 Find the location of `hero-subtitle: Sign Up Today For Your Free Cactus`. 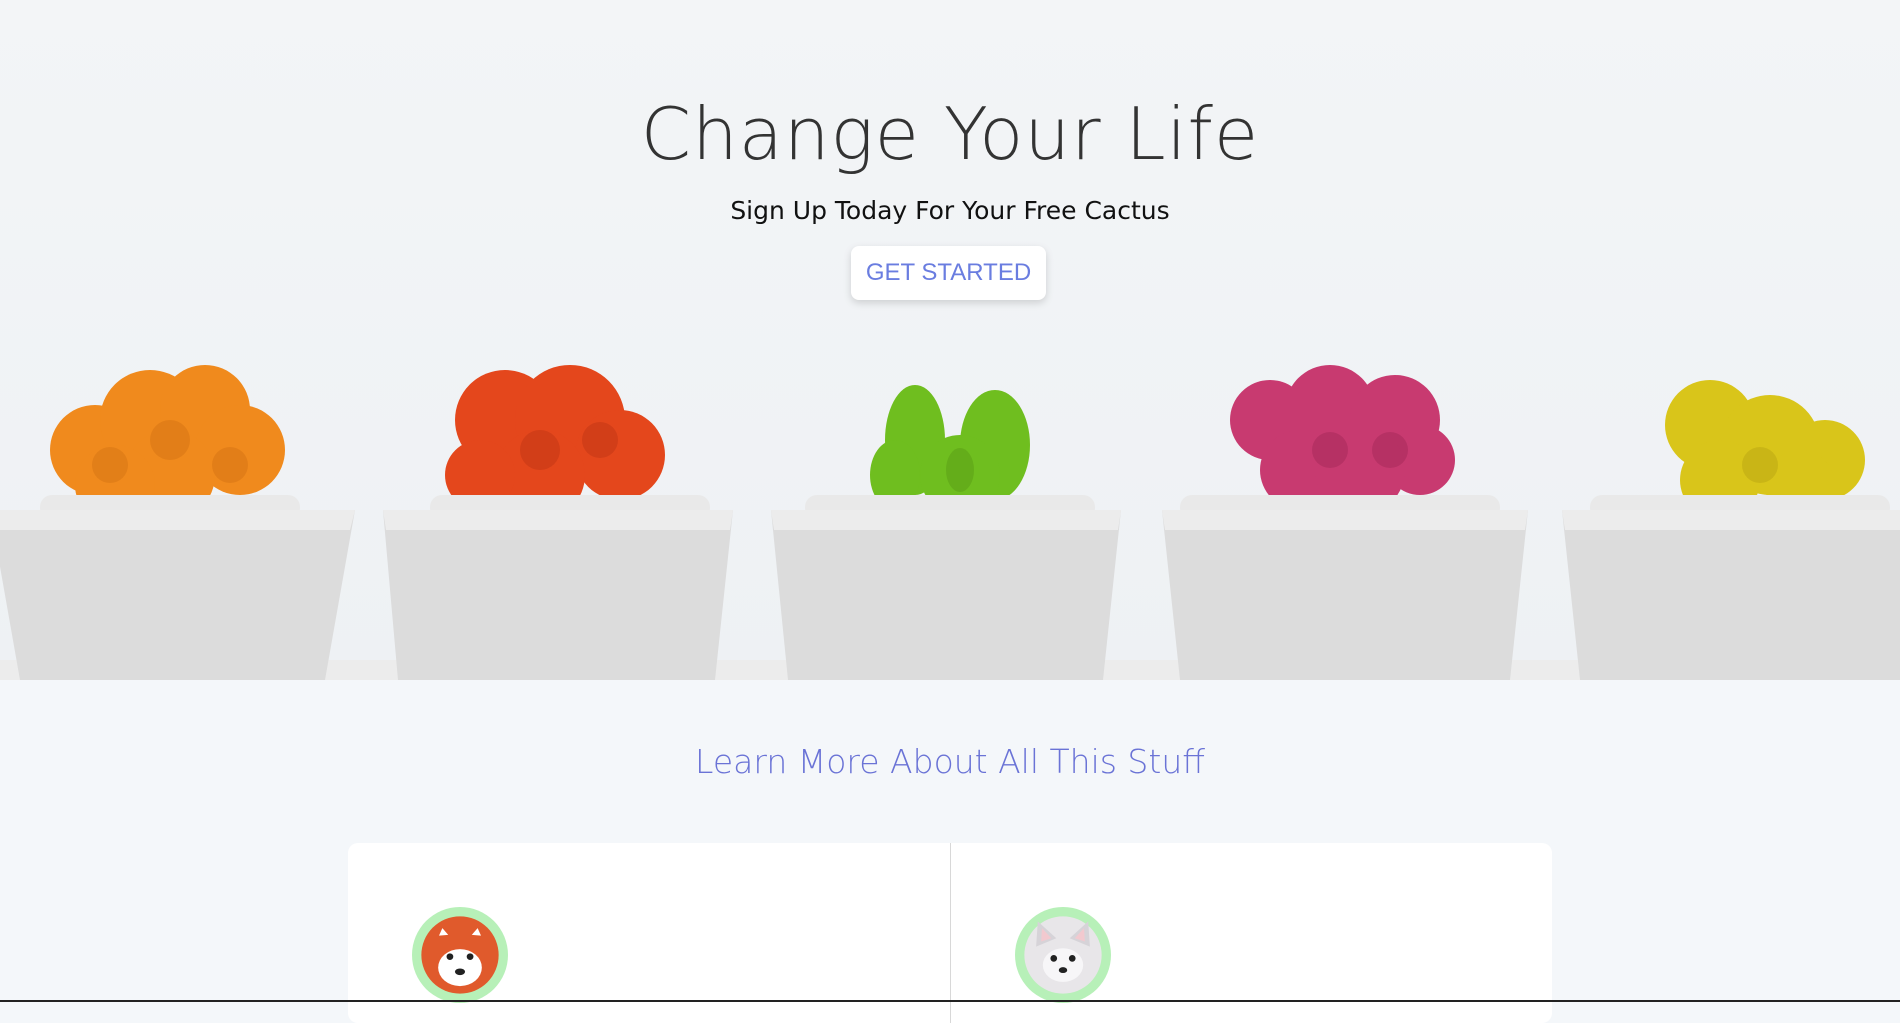

hero-subtitle: Sign Up Today For Your Free Cactus is located at coordinates (950, 210).